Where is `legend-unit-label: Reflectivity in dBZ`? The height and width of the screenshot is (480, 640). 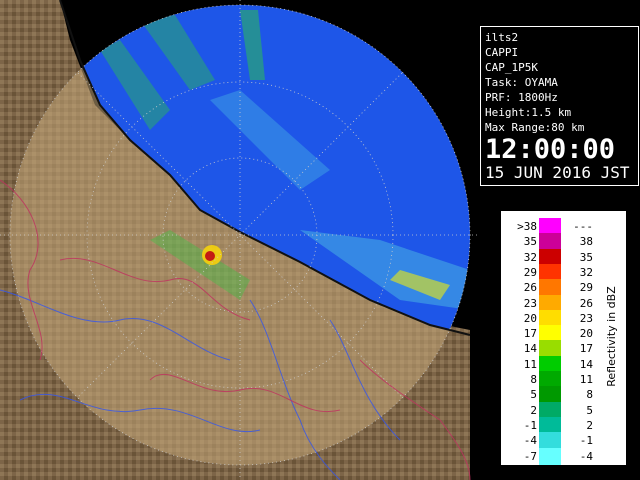
legend-unit-label: Reflectivity in dBZ is located at coordinates (611, 336).